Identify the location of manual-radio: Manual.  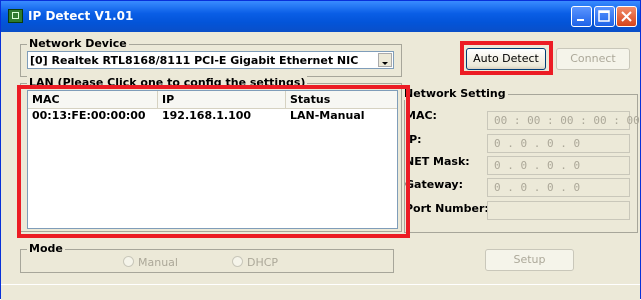
(150, 262).